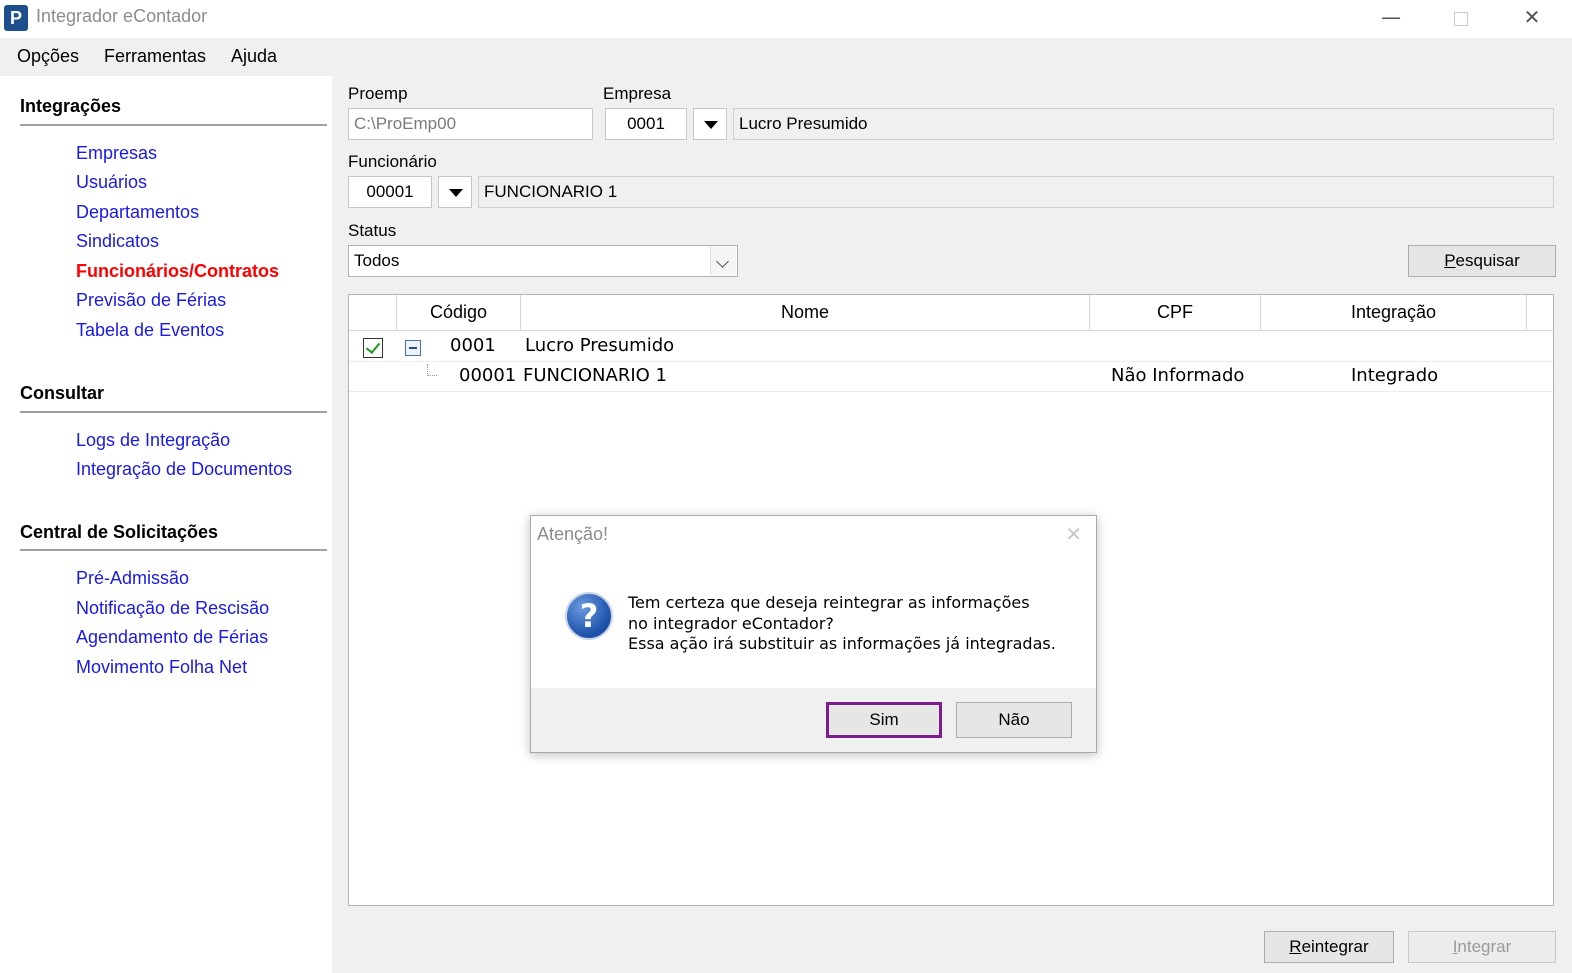  I want to click on nao-button: Não, so click(1014, 720).